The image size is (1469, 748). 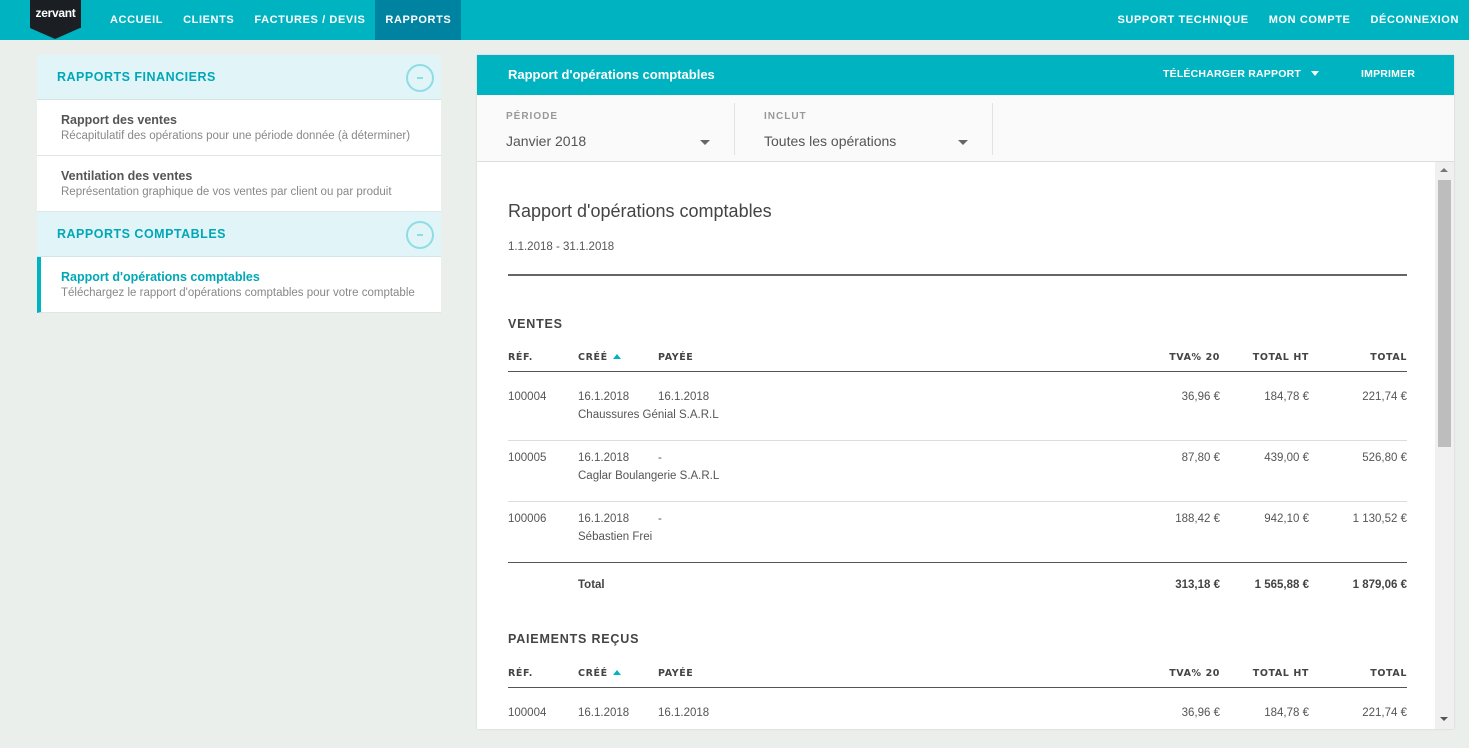 I want to click on cell-ref: 100006, so click(x=527, y=519).